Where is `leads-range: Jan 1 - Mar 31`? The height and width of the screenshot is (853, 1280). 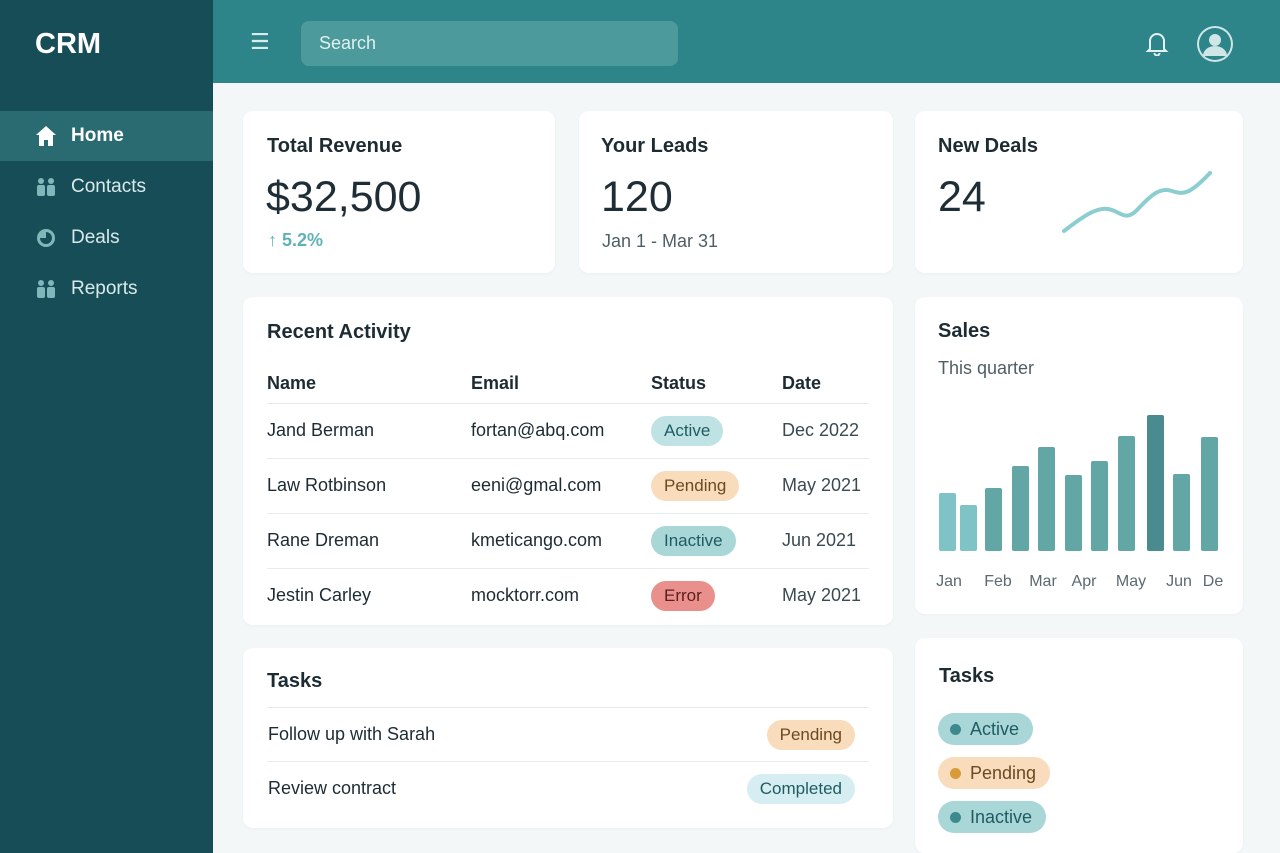
leads-range: Jan 1 - Mar 31 is located at coordinates (660, 241).